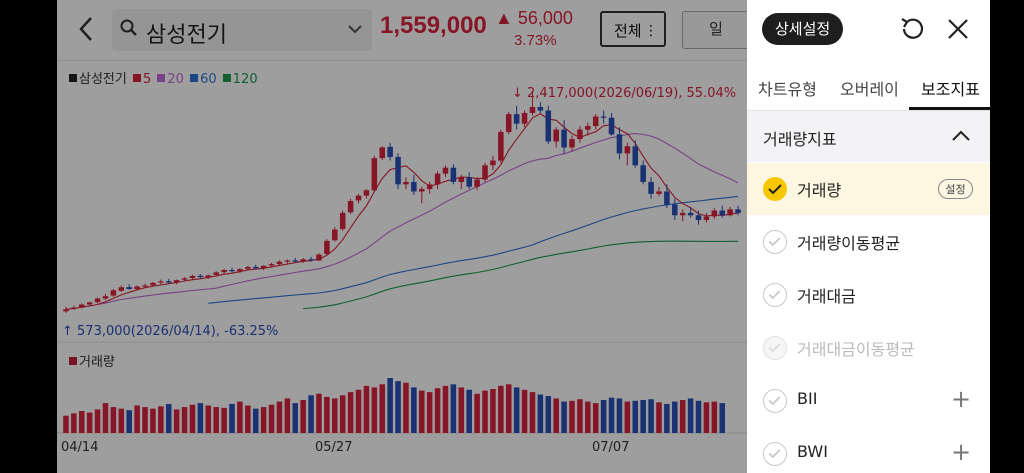  What do you see at coordinates (961, 138) in the screenshot?
I see `chevron-up-icon` at bounding box center [961, 138].